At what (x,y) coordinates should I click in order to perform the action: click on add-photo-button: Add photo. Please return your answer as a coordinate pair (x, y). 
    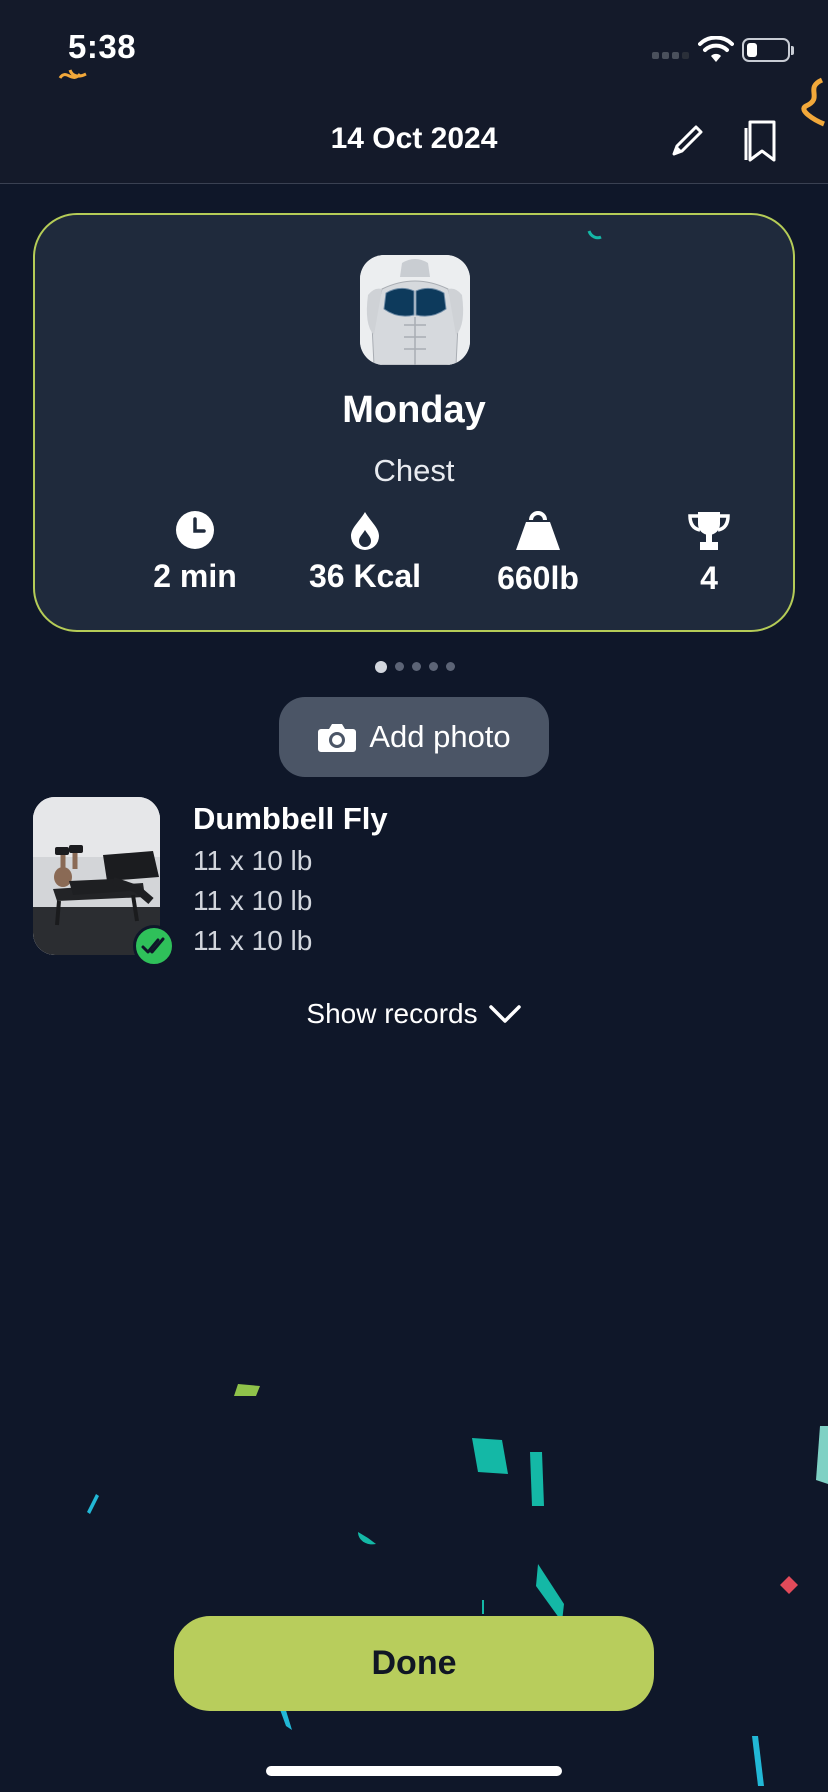
    Looking at the image, I should click on (414, 737).